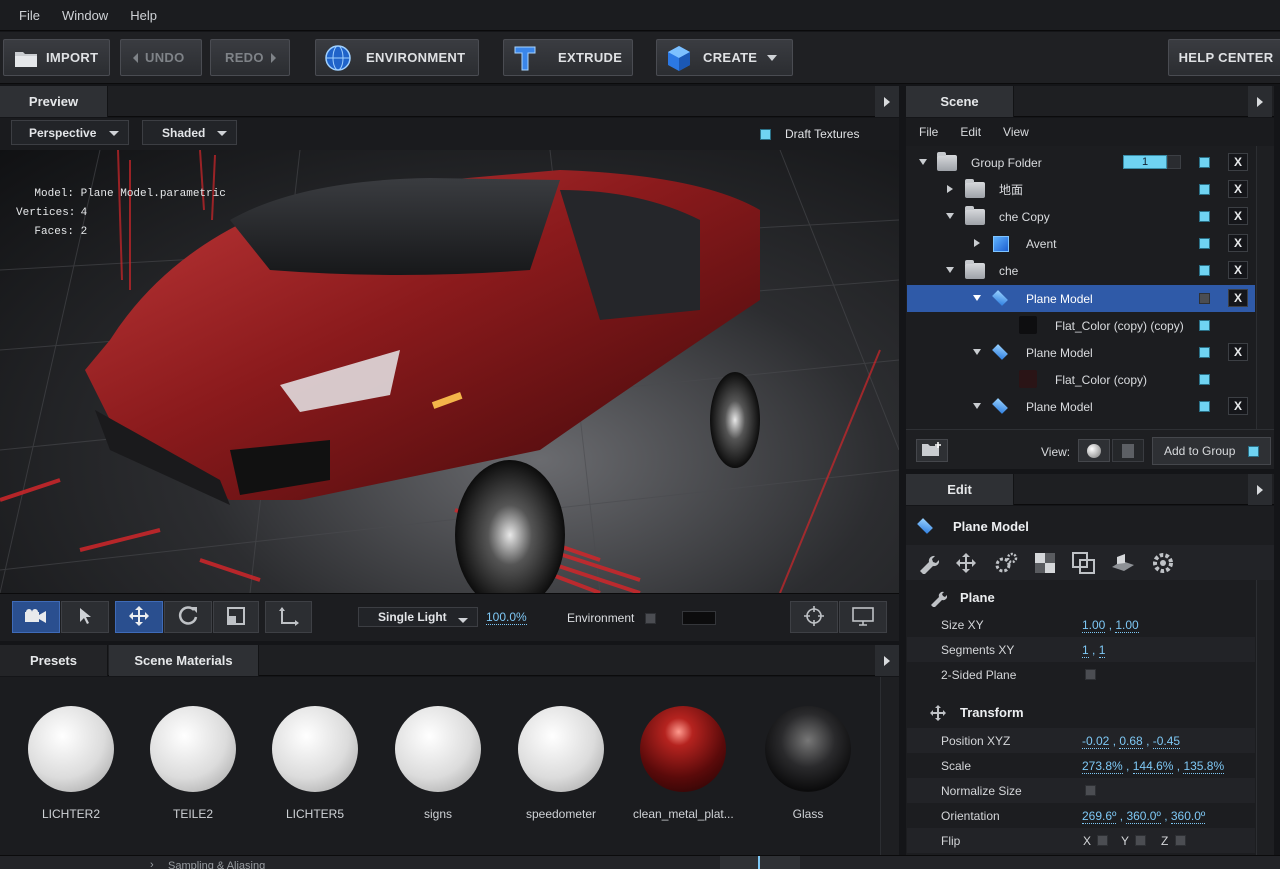 The height and width of the screenshot is (869, 1280). What do you see at coordinates (1084, 564) in the screenshot?
I see `uv-layout-icon` at bounding box center [1084, 564].